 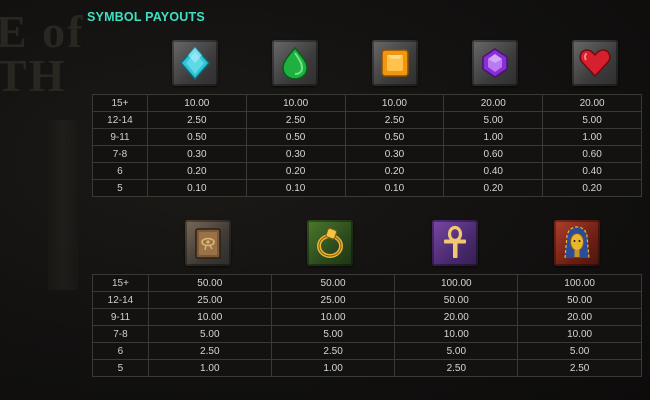 What do you see at coordinates (33, 75) in the screenshot?
I see `background-text-line: TH` at bounding box center [33, 75].